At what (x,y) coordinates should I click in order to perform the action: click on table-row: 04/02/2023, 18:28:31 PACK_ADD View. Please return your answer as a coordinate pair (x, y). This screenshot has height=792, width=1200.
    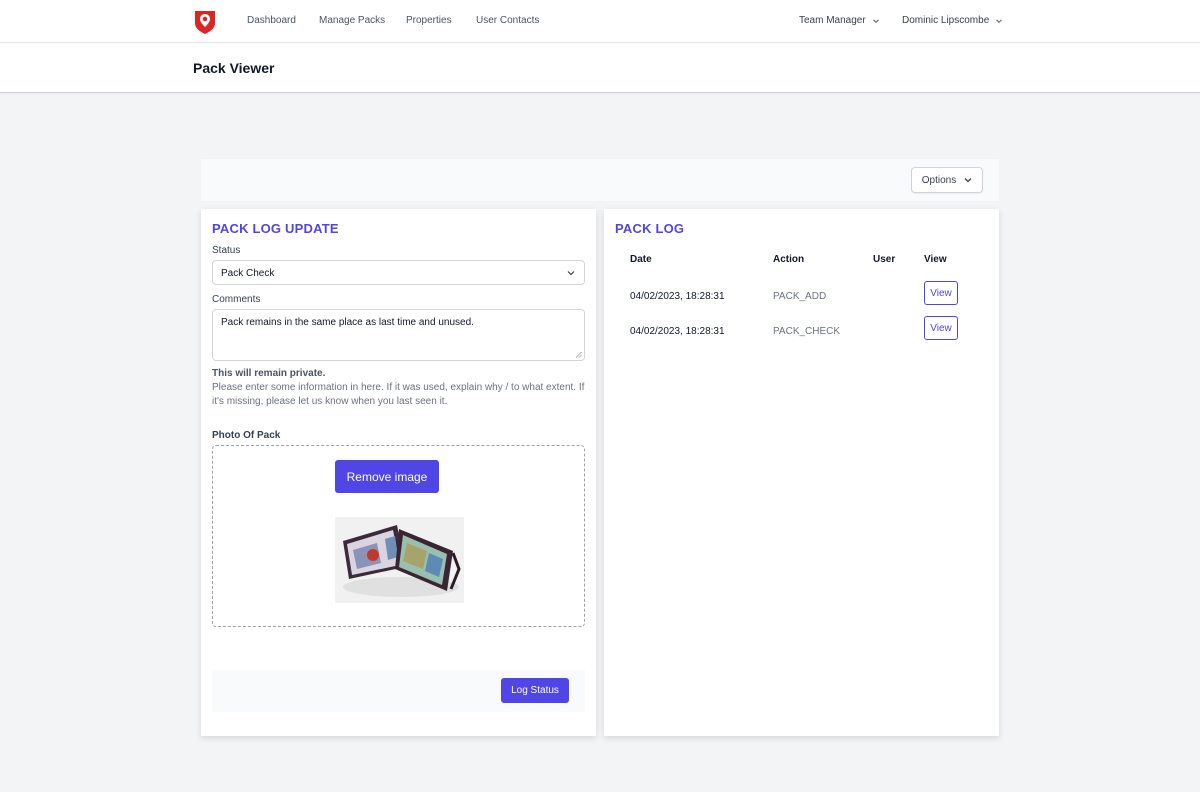
    Looking at the image, I should click on (801, 298).